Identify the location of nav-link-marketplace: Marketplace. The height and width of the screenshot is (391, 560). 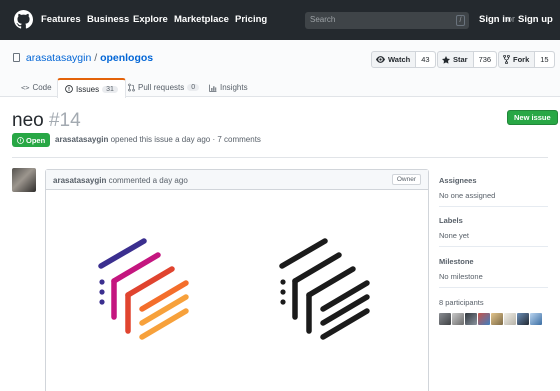
(201, 19).